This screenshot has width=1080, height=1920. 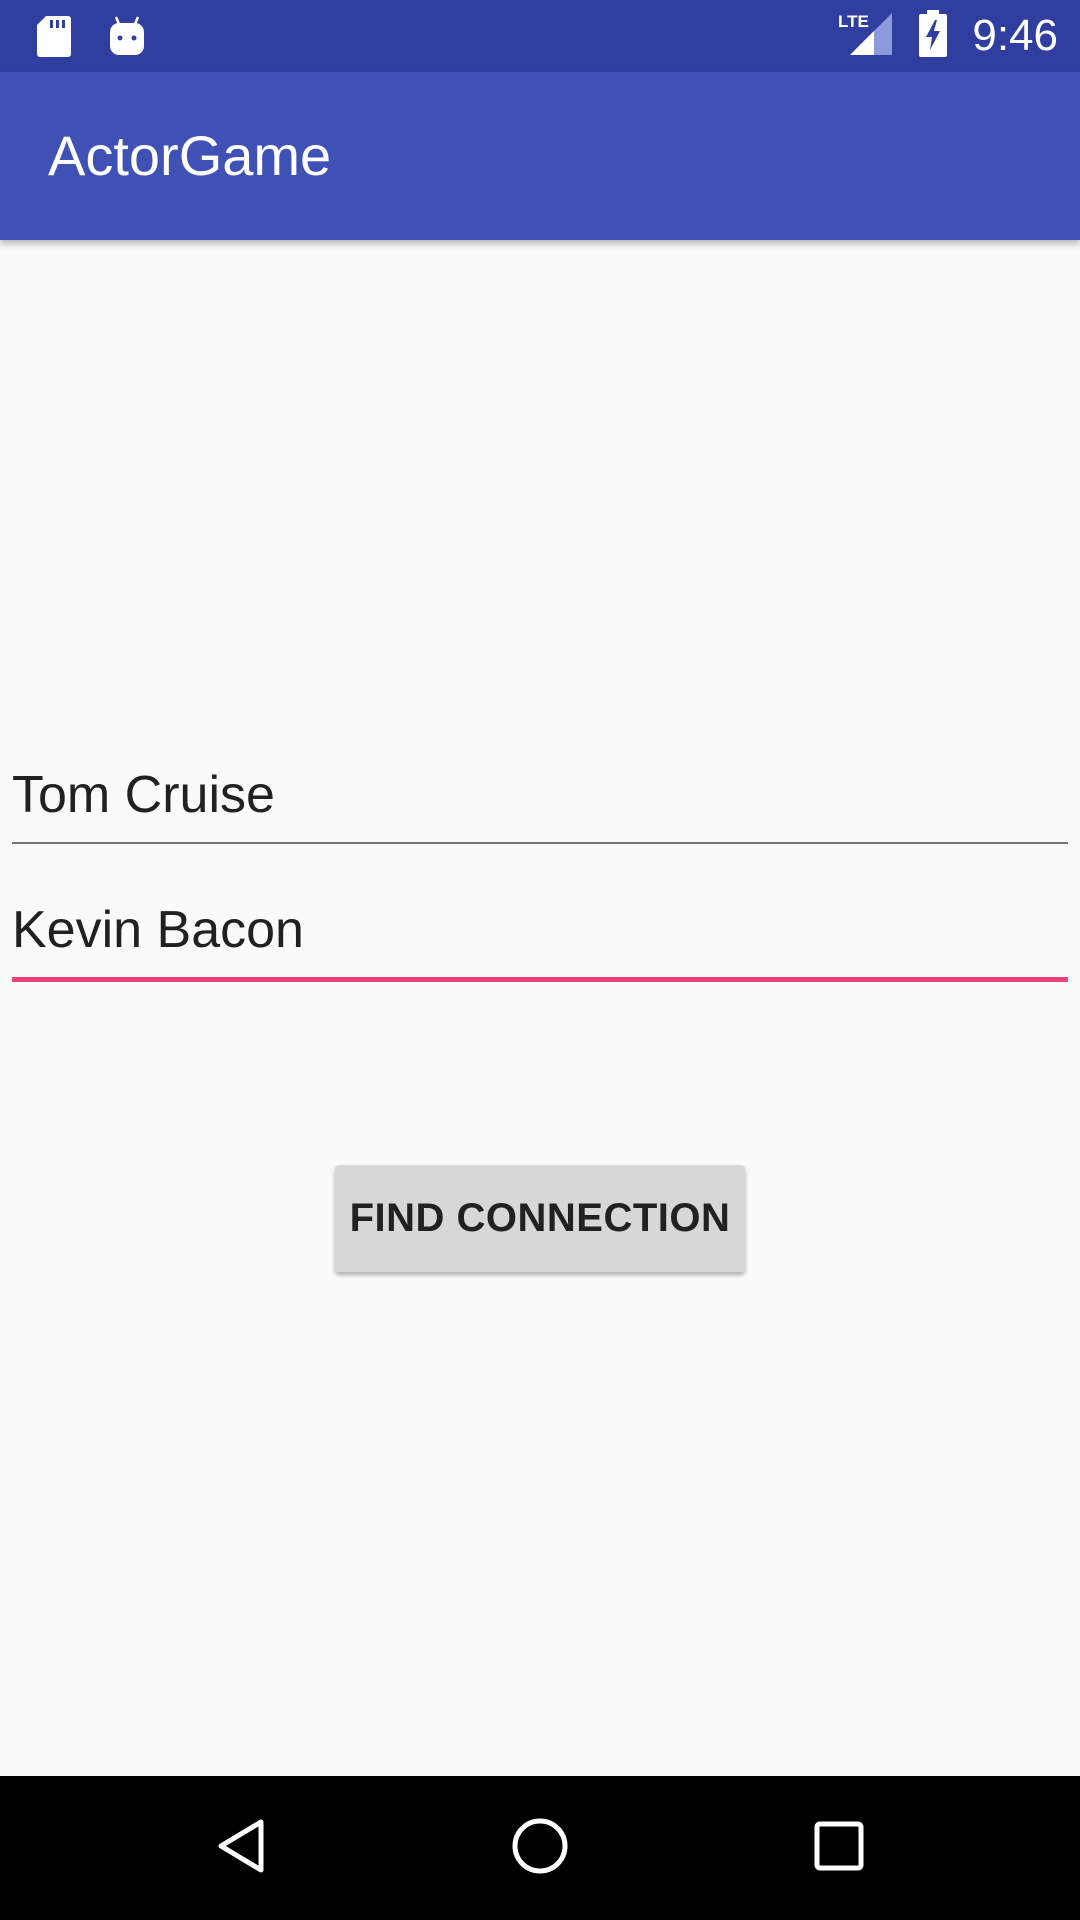 I want to click on back-icon, so click(x=241, y=1848).